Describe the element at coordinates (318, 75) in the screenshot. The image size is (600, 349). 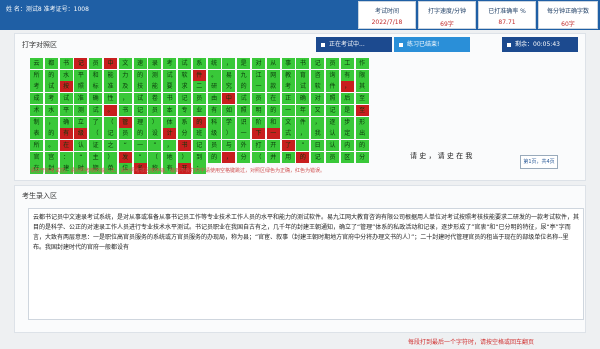
I see `compare-cell-correct: 咨` at that location.